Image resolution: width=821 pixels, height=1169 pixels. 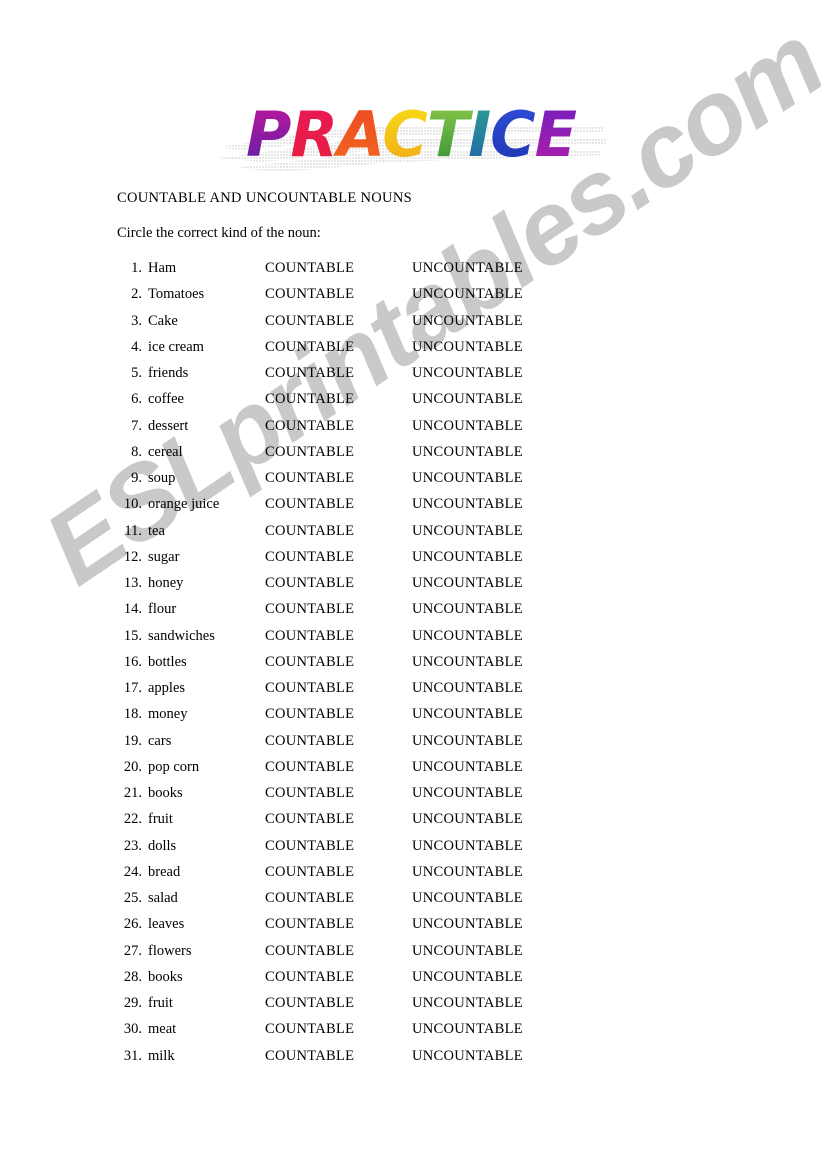 What do you see at coordinates (132, 871) in the screenshot?
I see `row-number: 24.` at bounding box center [132, 871].